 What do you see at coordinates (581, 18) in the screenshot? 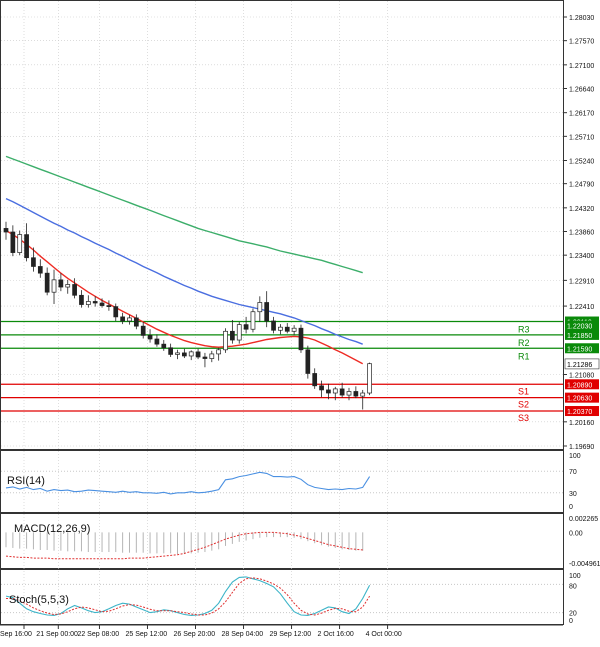
I see `price-tick-label: 1.28030` at bounding box center [581, 18].